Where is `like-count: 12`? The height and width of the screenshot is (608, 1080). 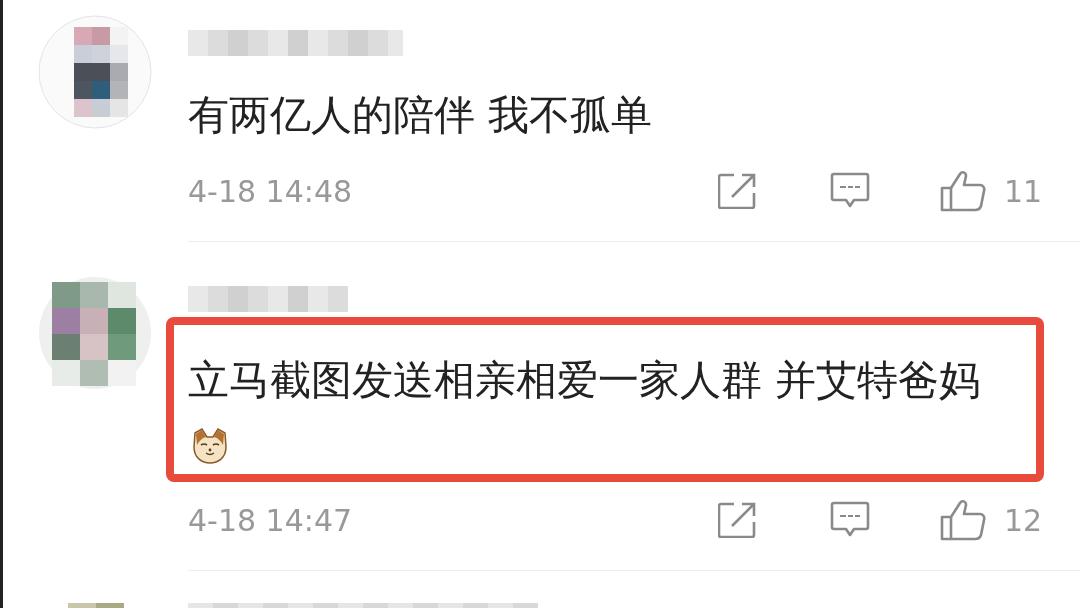
like-count: 12 is located at coordinates (1024, 520).